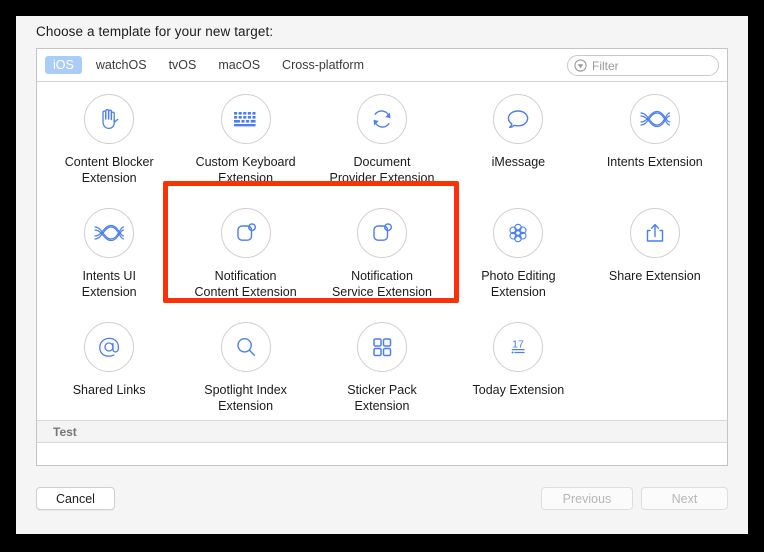  I want to click on filter-icon, so click(580, 65).